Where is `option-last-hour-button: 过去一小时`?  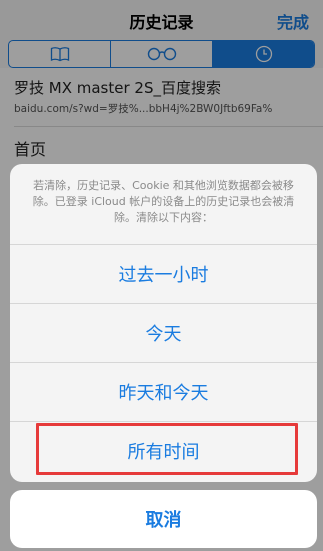 option-last-hour-button: 过去一小时 is located at coordinates (163, 273).